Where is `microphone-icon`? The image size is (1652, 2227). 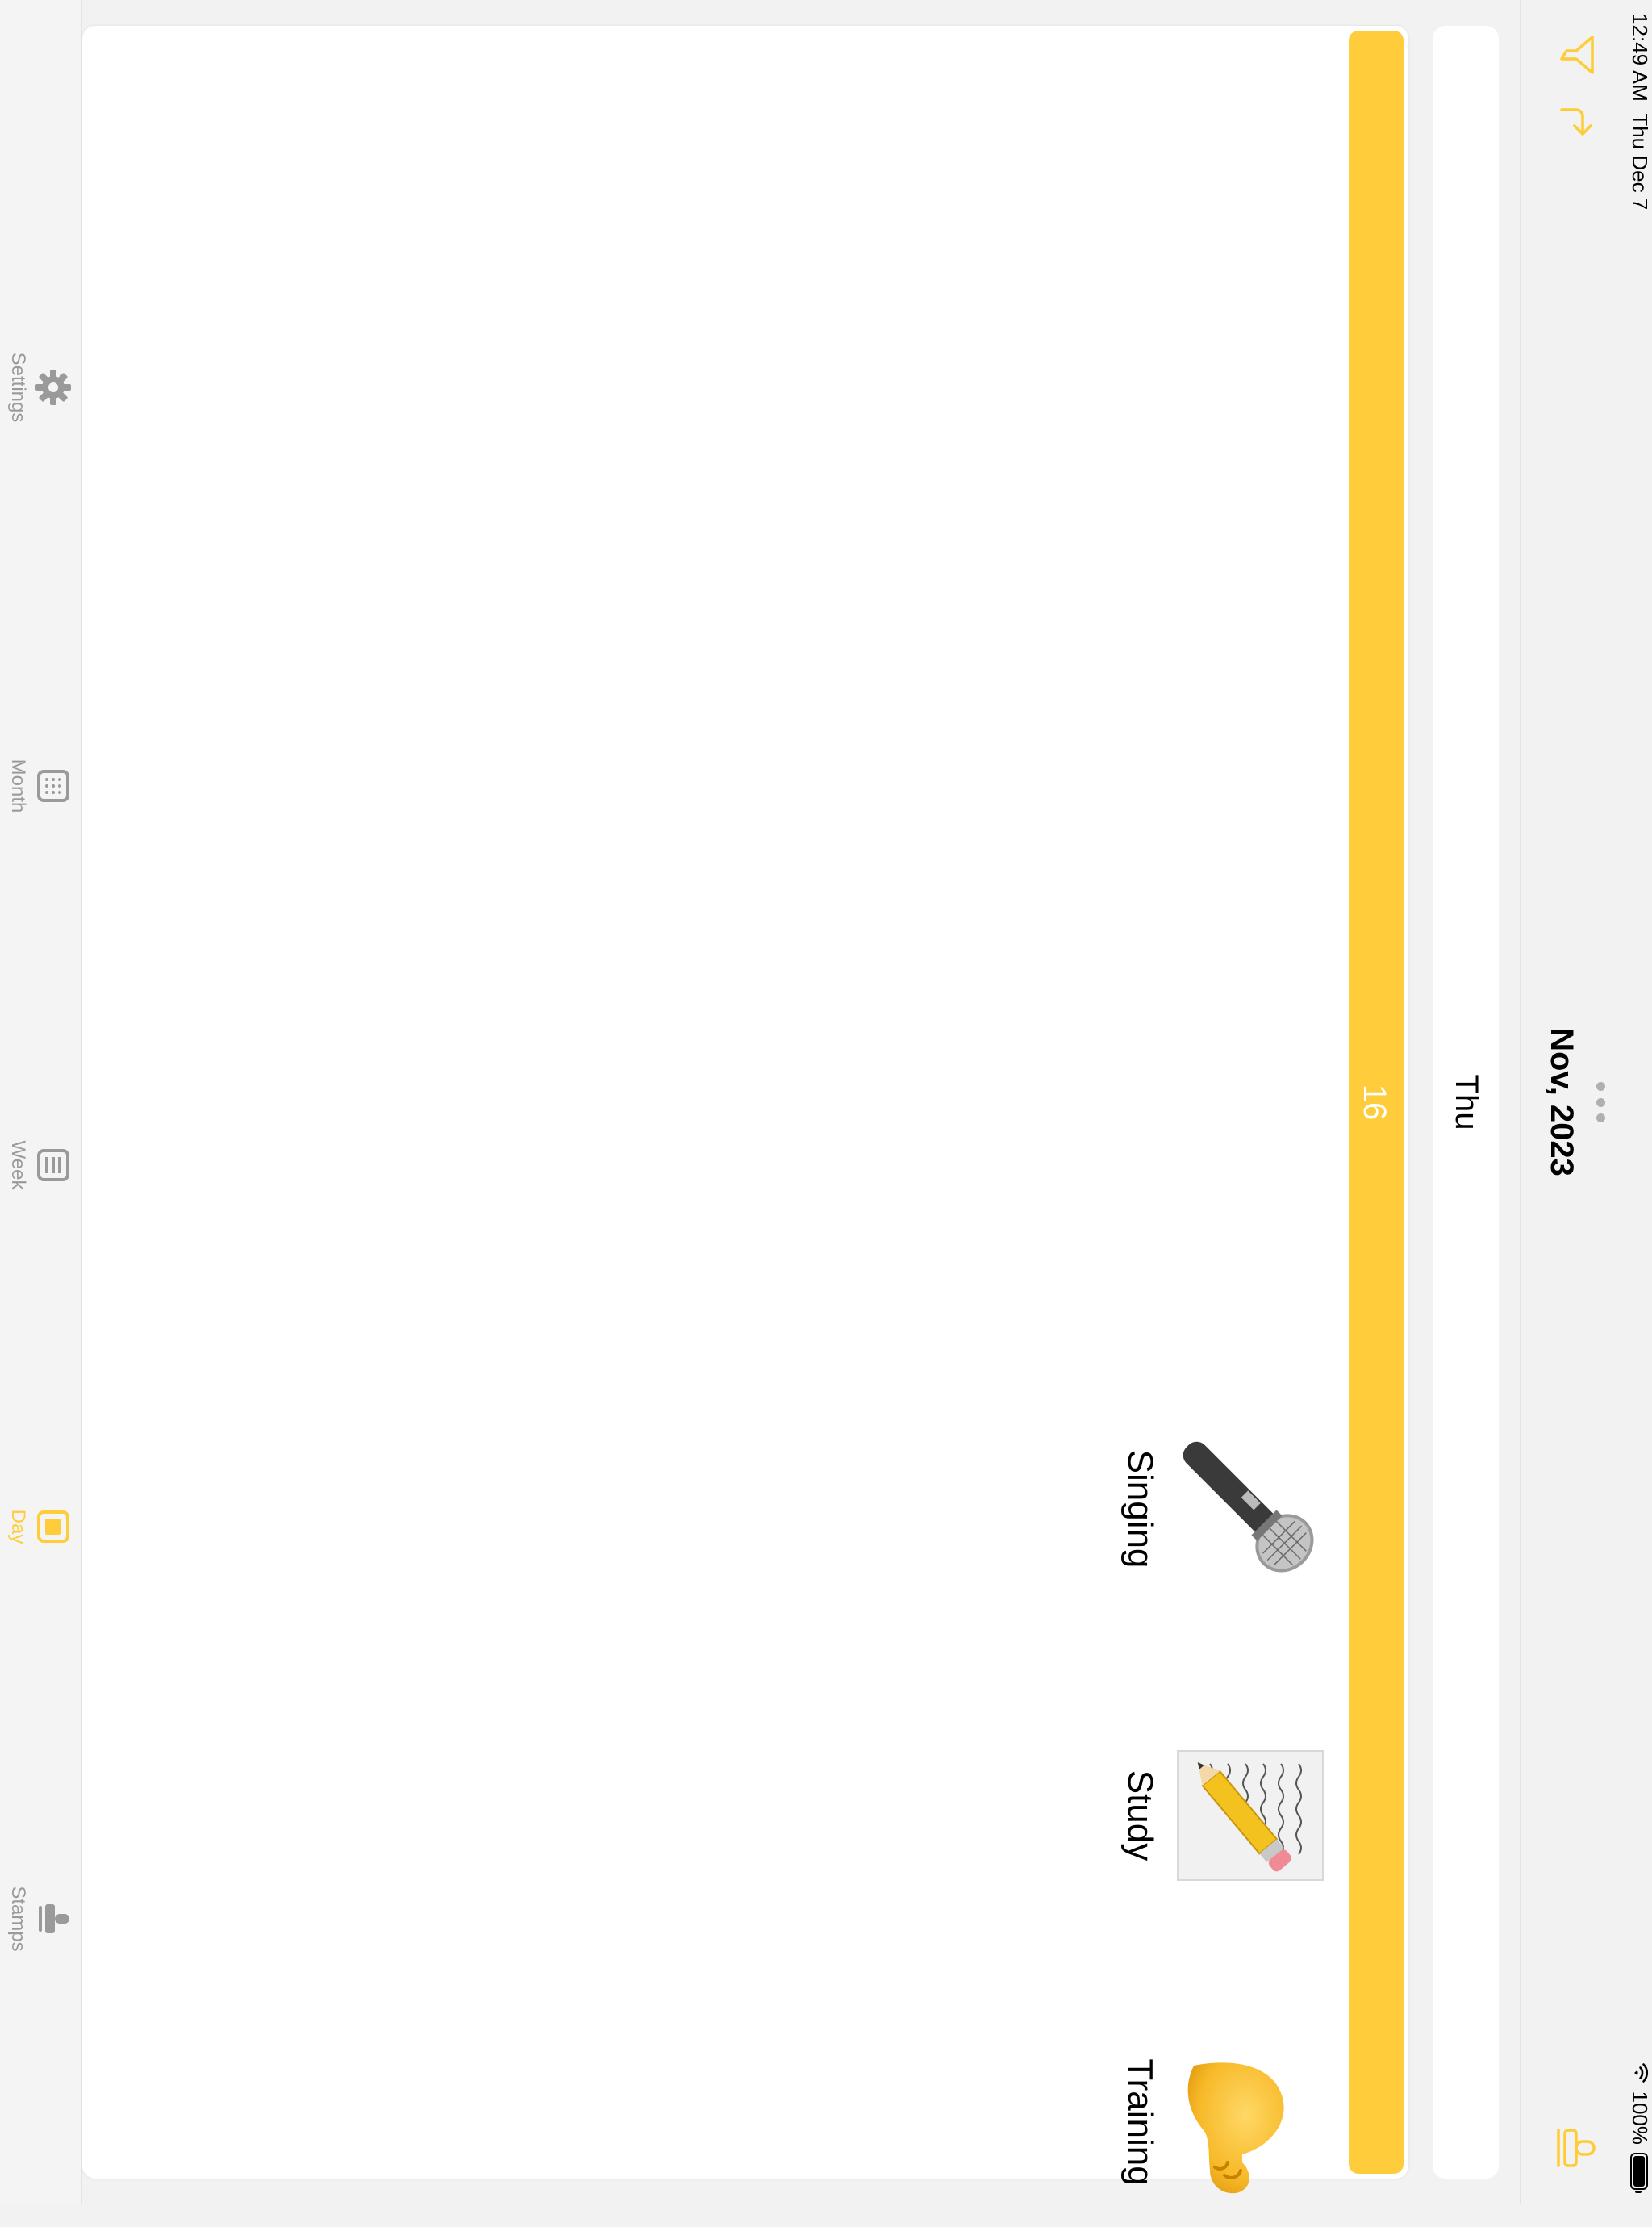 microphone-icon is located at coordinates (1250, 1509).